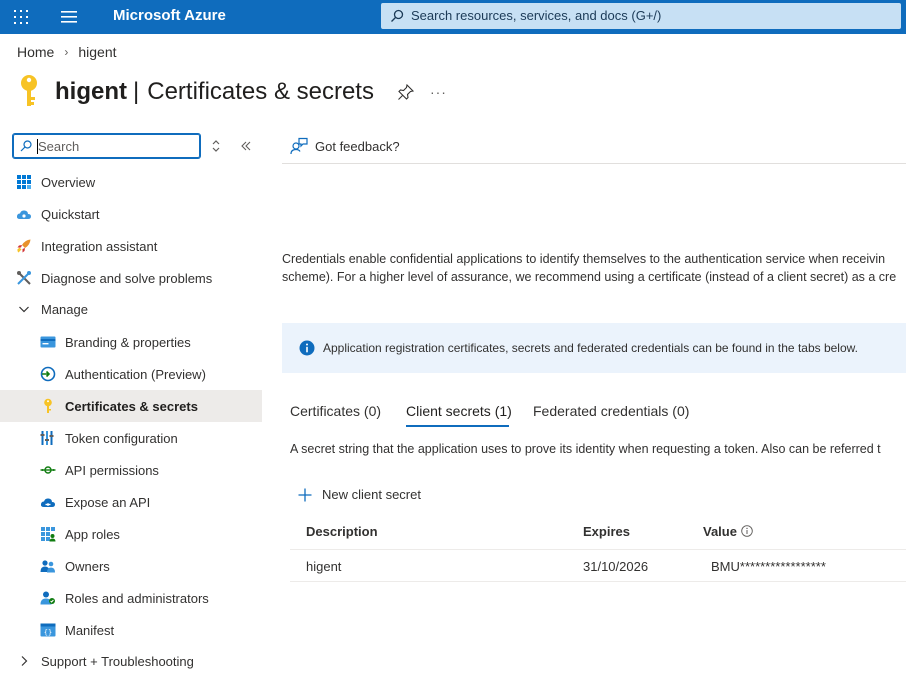  I want to click on owners-icon, so click(47, 566).